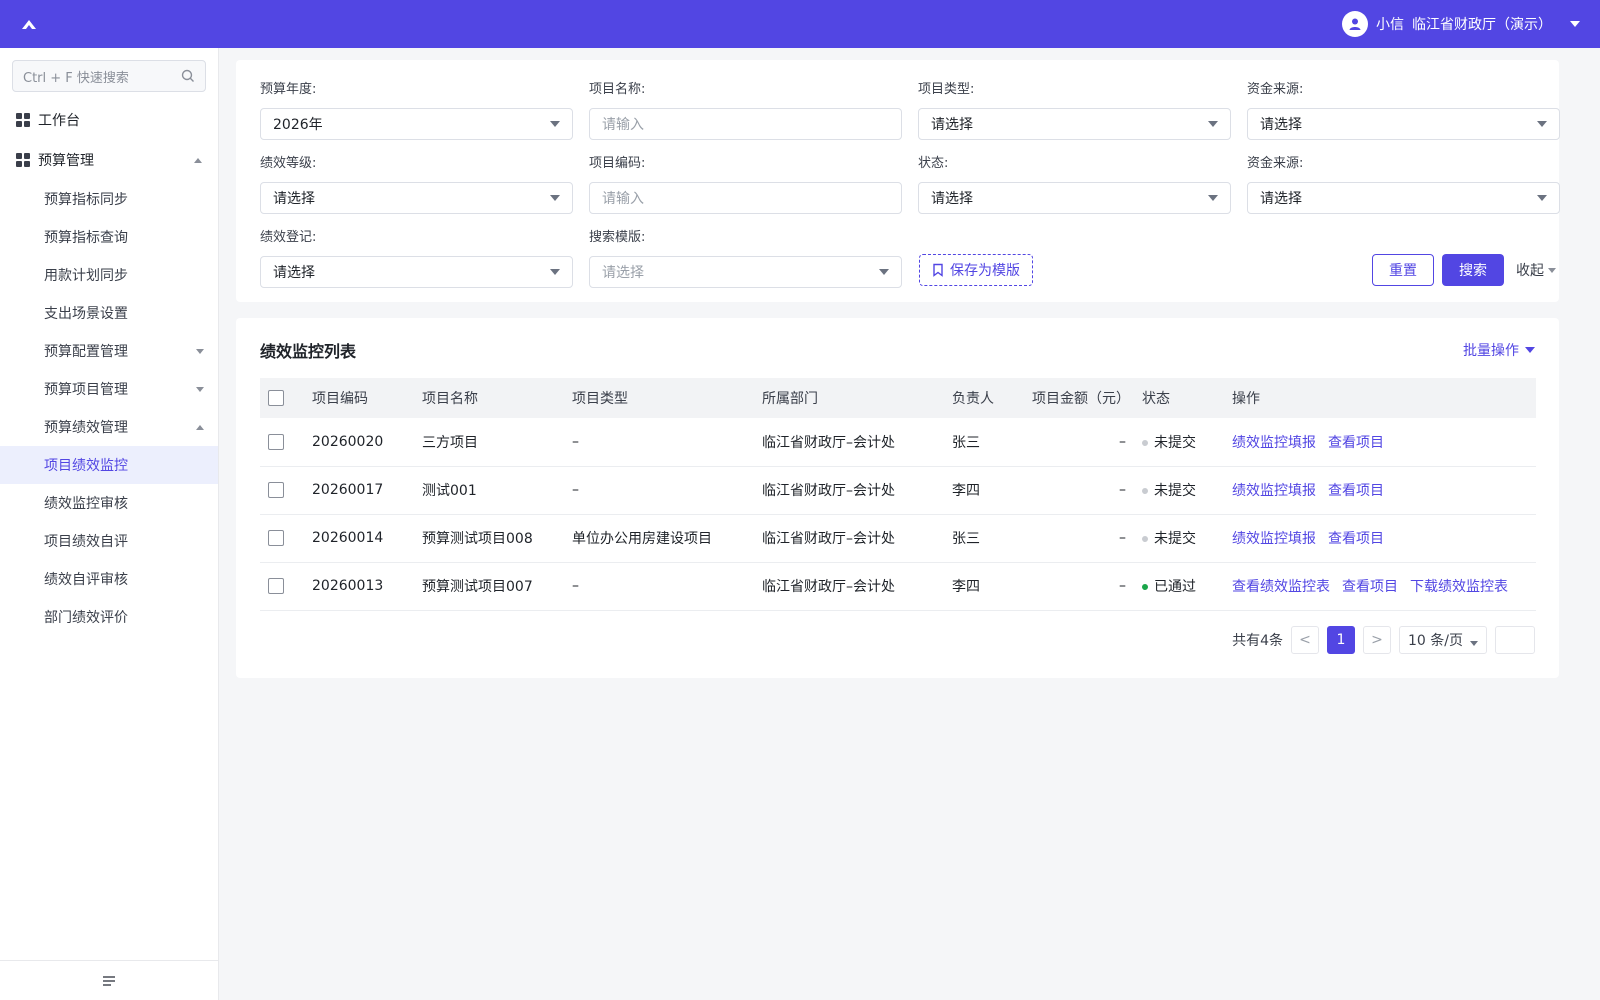 The height and width of the screenshot is (1000, 1600). I want to click on sidebar-item-label: 预算配置管理, so click(86, 352).